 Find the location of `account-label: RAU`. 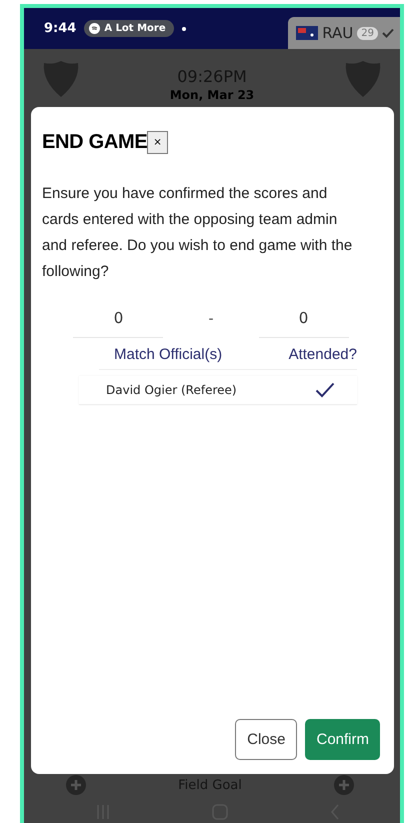

account-label: RAU is located at coordinates (338, 33).